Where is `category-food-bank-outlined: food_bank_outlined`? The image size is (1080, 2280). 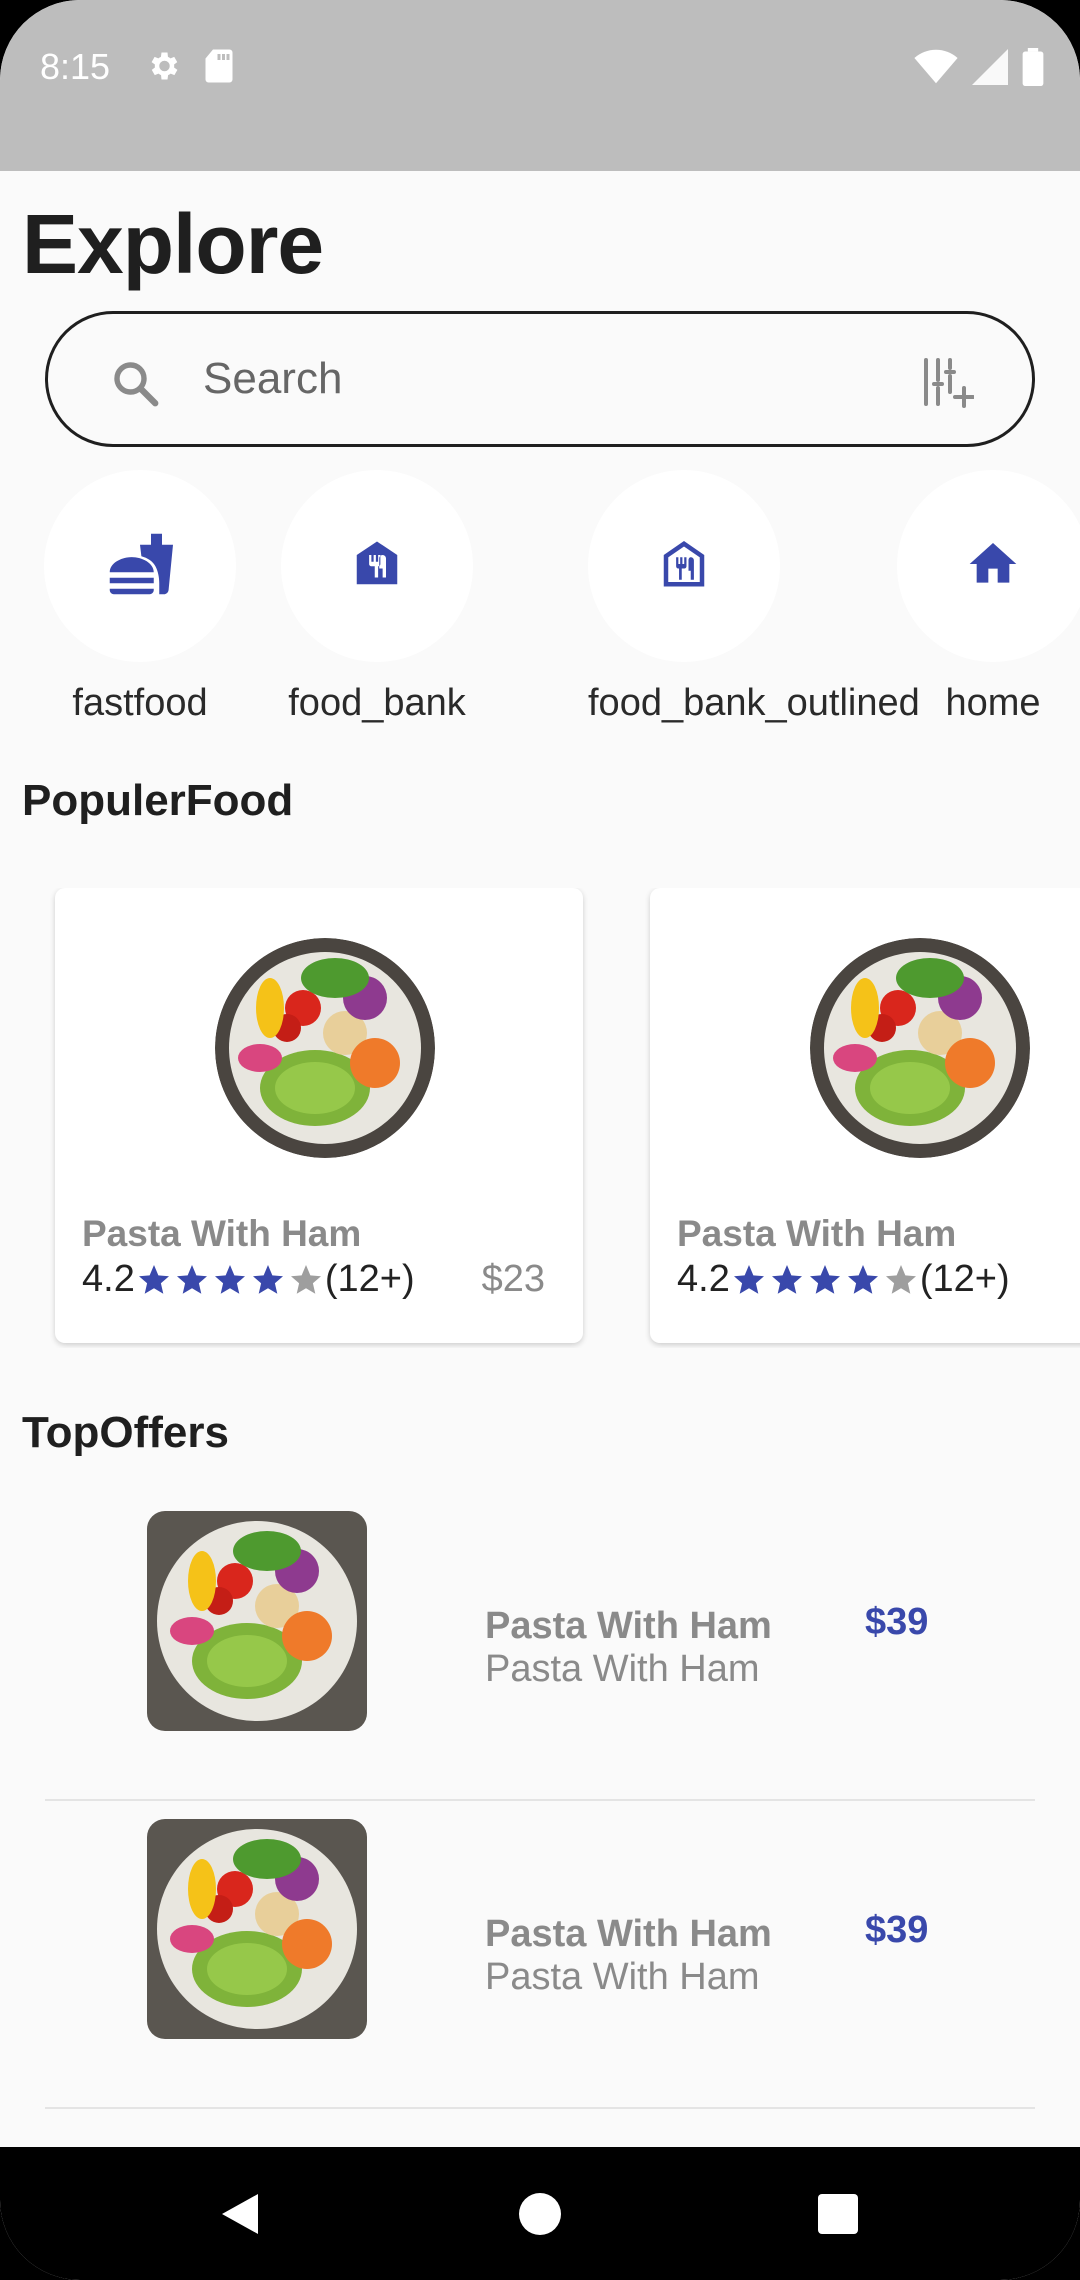 category-food-bank-outlined: food_bank_outlined is located at coordinates (754, 597).